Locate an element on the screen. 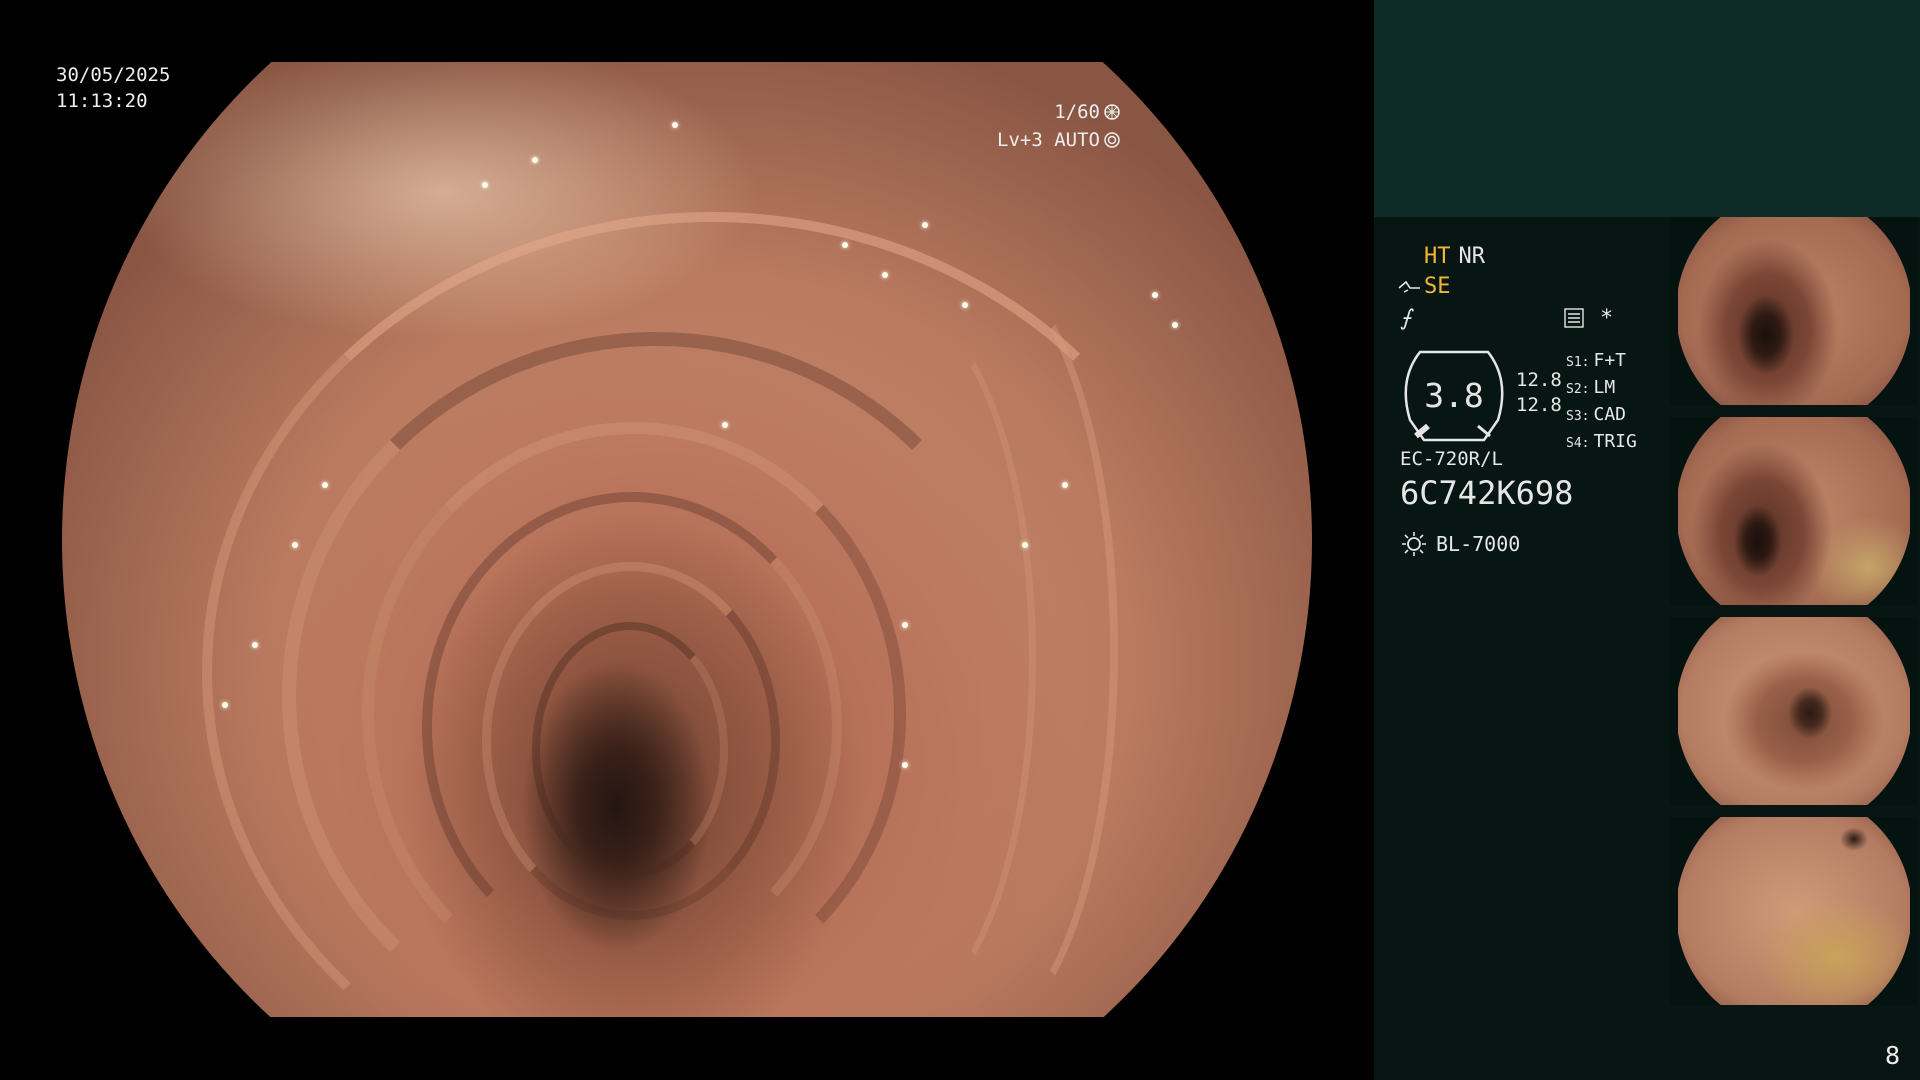  light-source: BL-7000 is located at coordinates (1460, 544).